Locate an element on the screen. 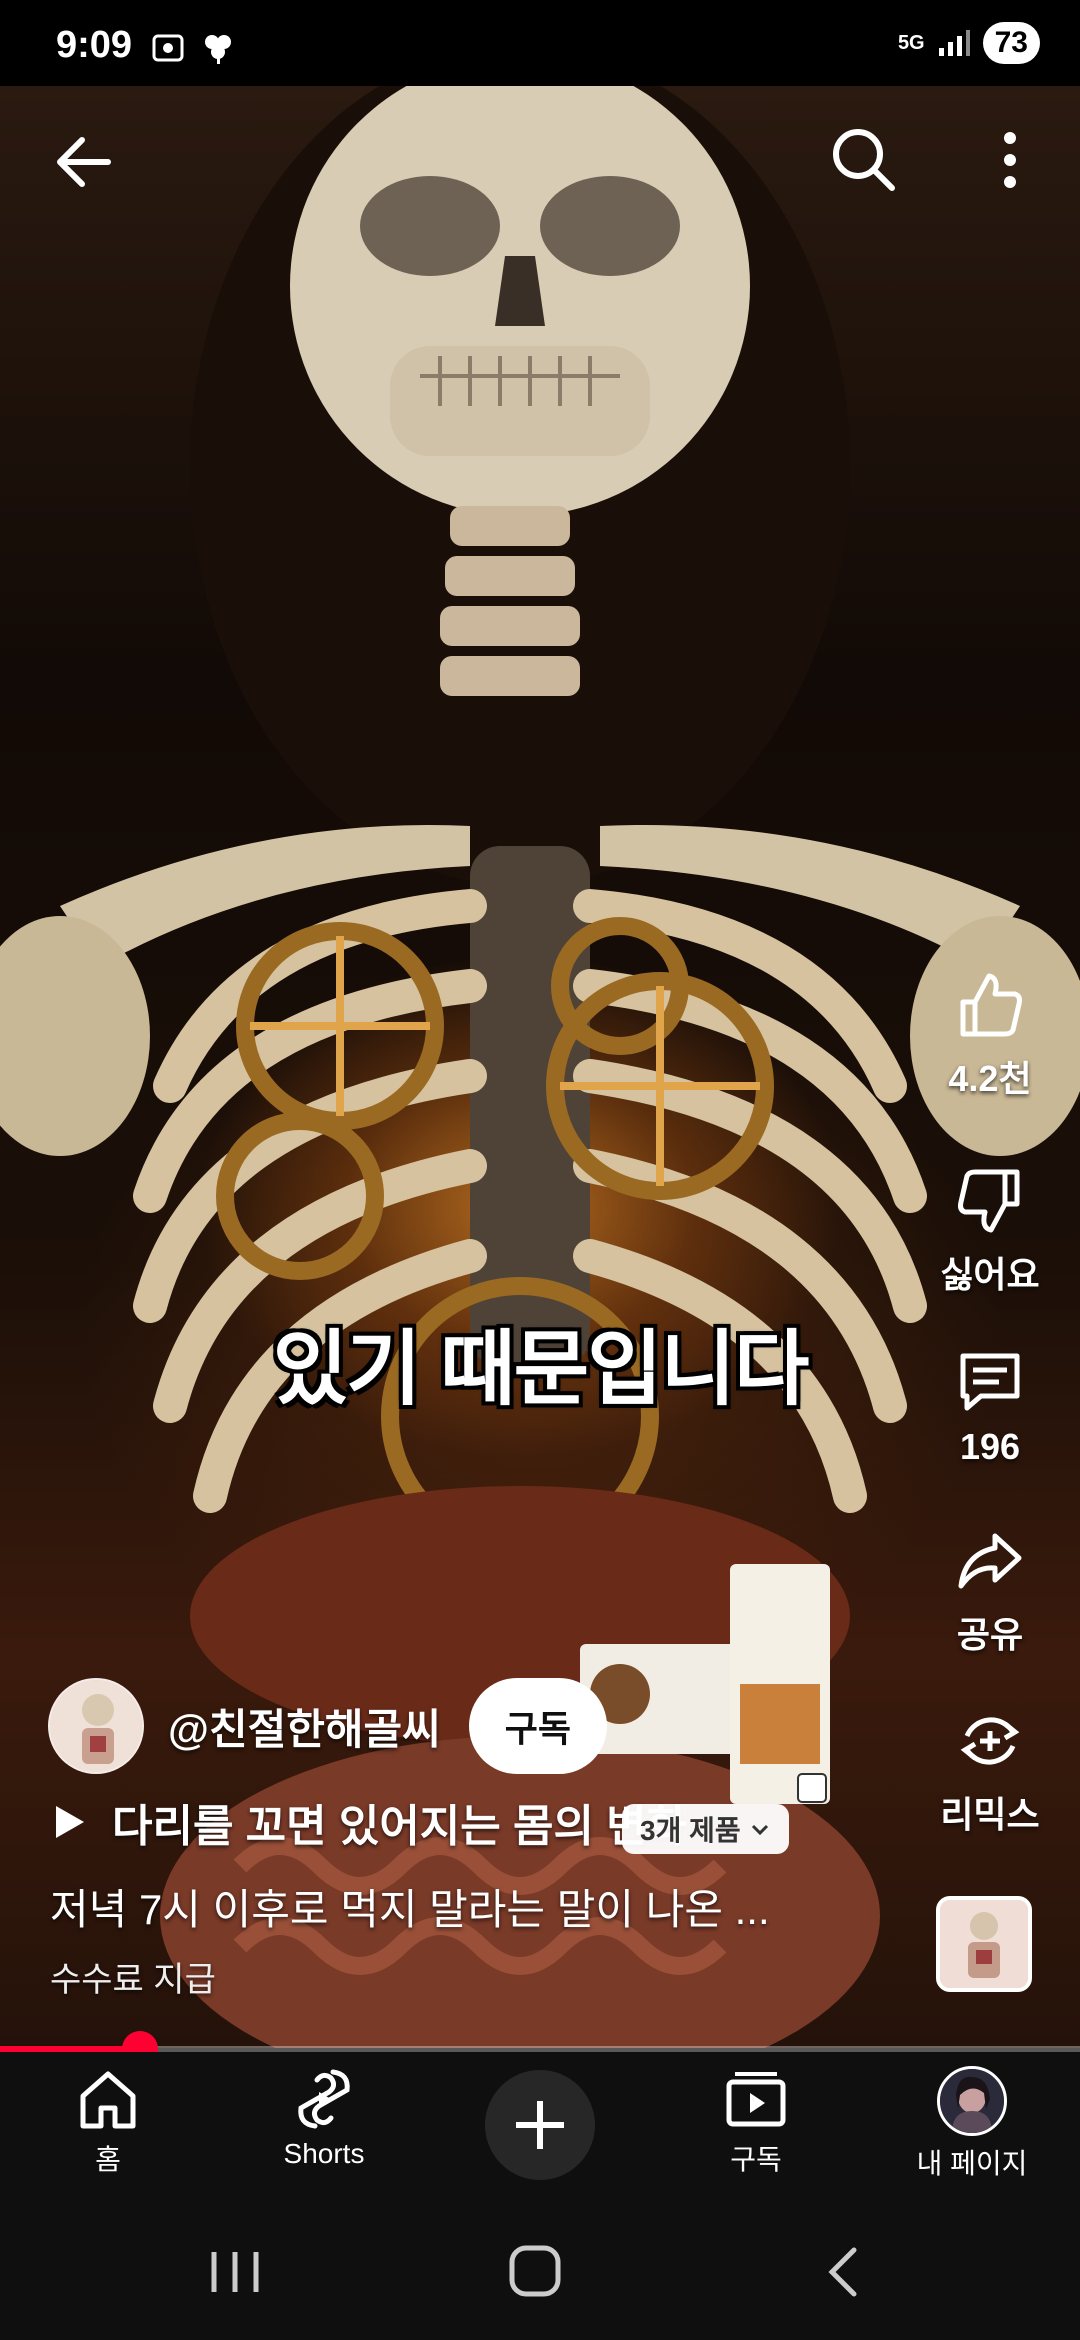 This screenshot has width=1080, height=2340. battery-level: 73 is located at coordinates (1011, 43).